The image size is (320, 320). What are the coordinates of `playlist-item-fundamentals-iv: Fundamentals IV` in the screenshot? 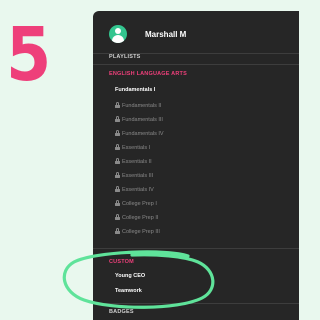 It's located at (139, 133).